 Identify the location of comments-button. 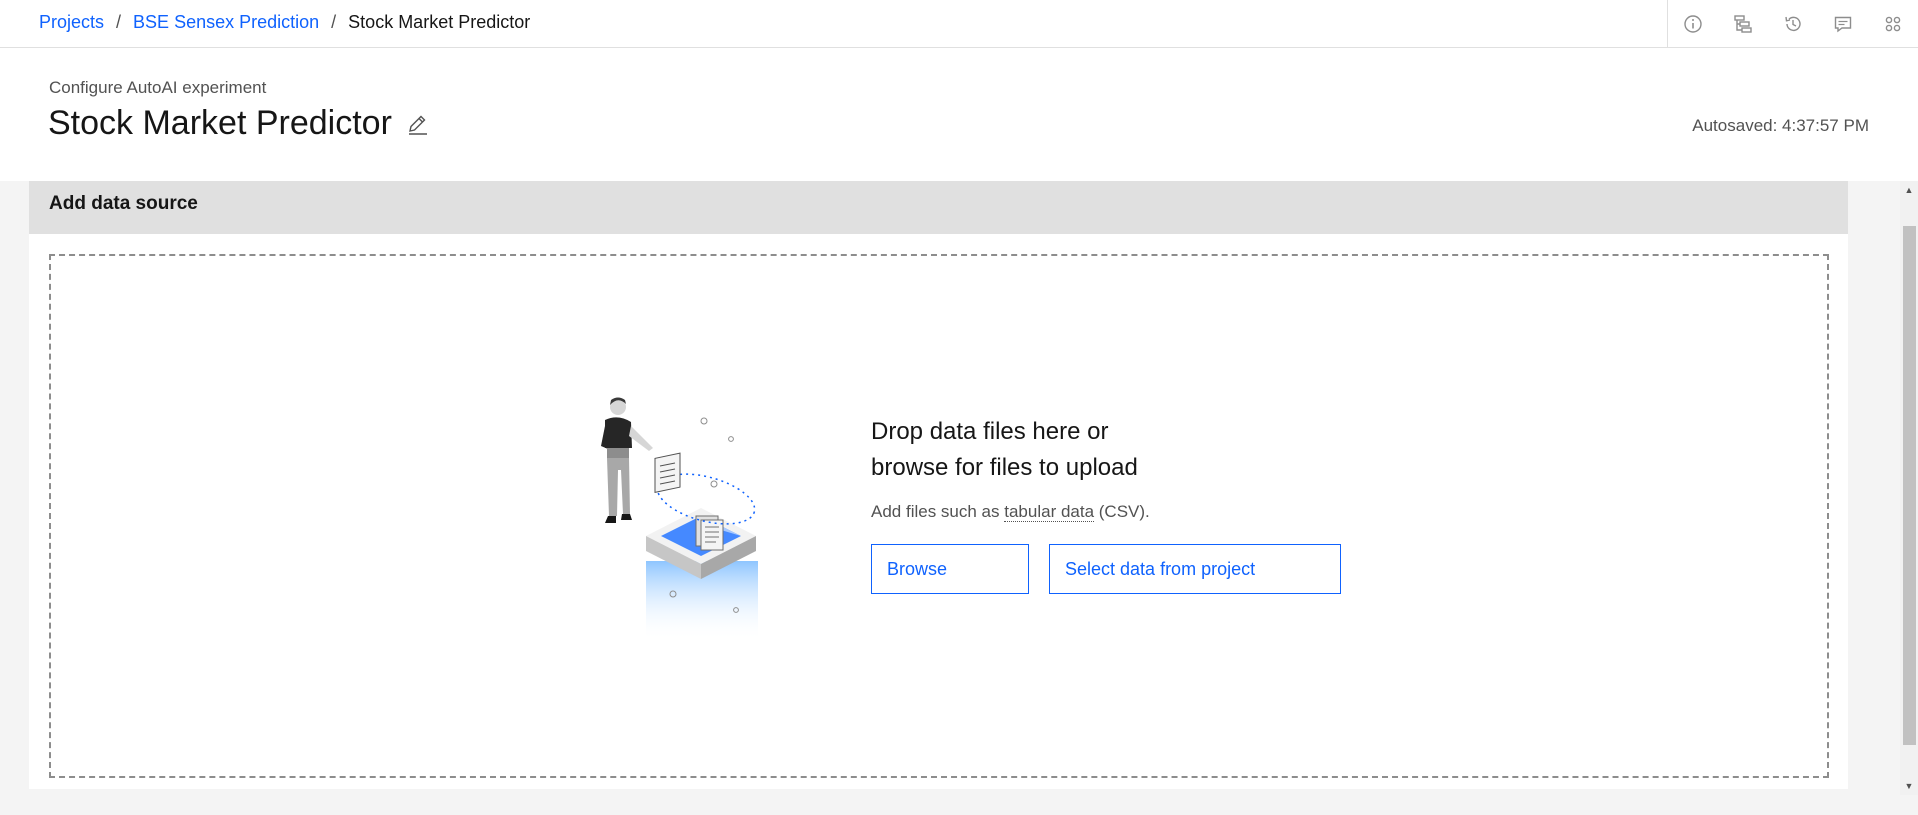
(1843, 23).